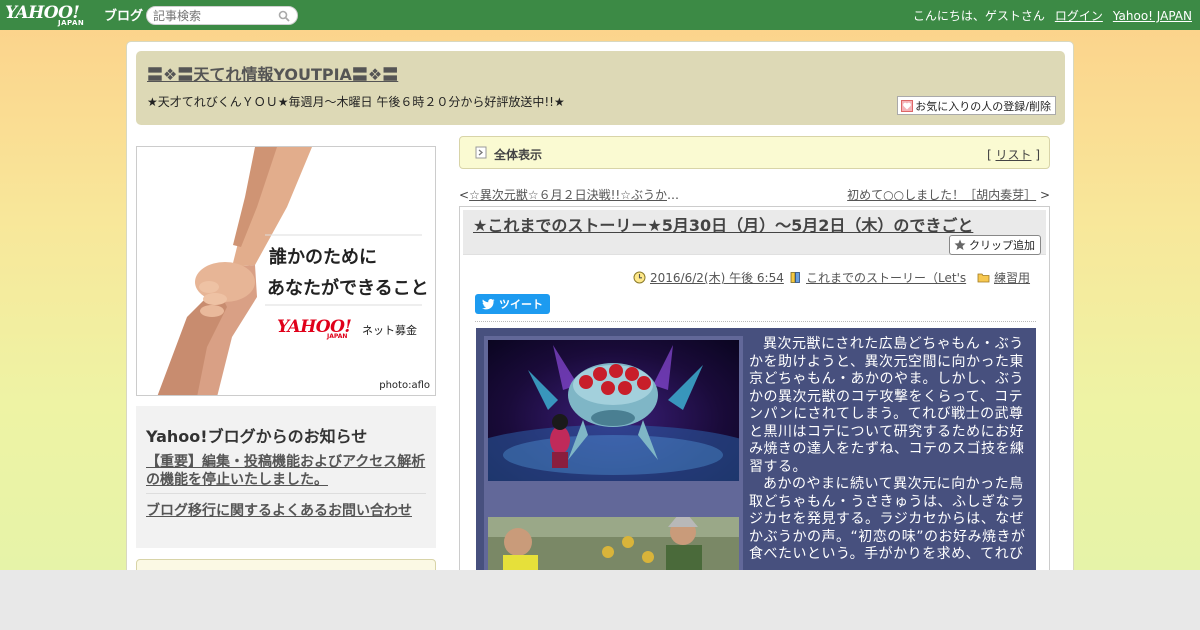 The width and height of the screenshot is (1200, 630). Describe the element at coordinates (356, 102) in the screenshot. I see `blog-description: ★天才てれびくんＹＯＵ★毎週月～木曜日 午後６時２０分から好評放送中!!★` at that location.